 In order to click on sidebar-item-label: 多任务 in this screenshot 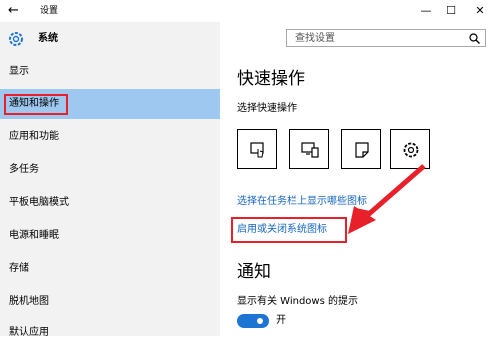, I will do `click(24, 169)`.